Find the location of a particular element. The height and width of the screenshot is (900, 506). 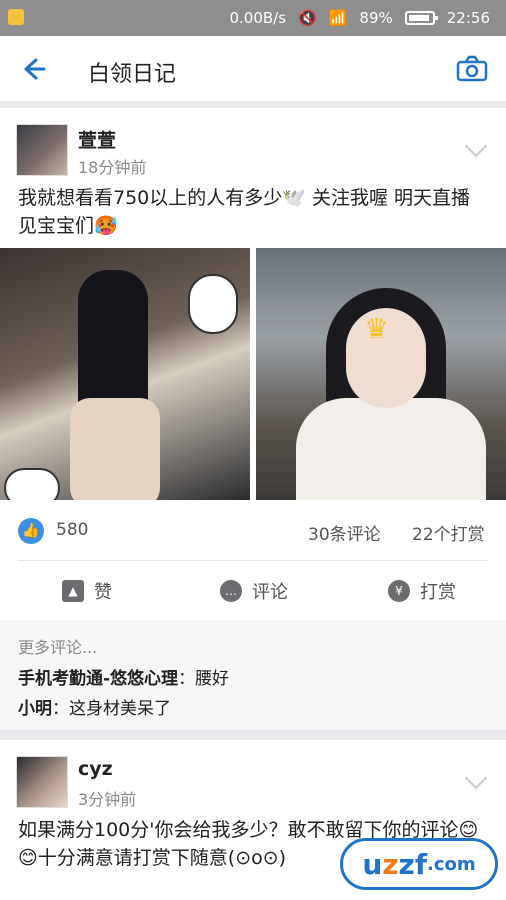

status-bar: 0.00B/s 🔇 📶 89% 22:56 is located at coordinates (253, 18).